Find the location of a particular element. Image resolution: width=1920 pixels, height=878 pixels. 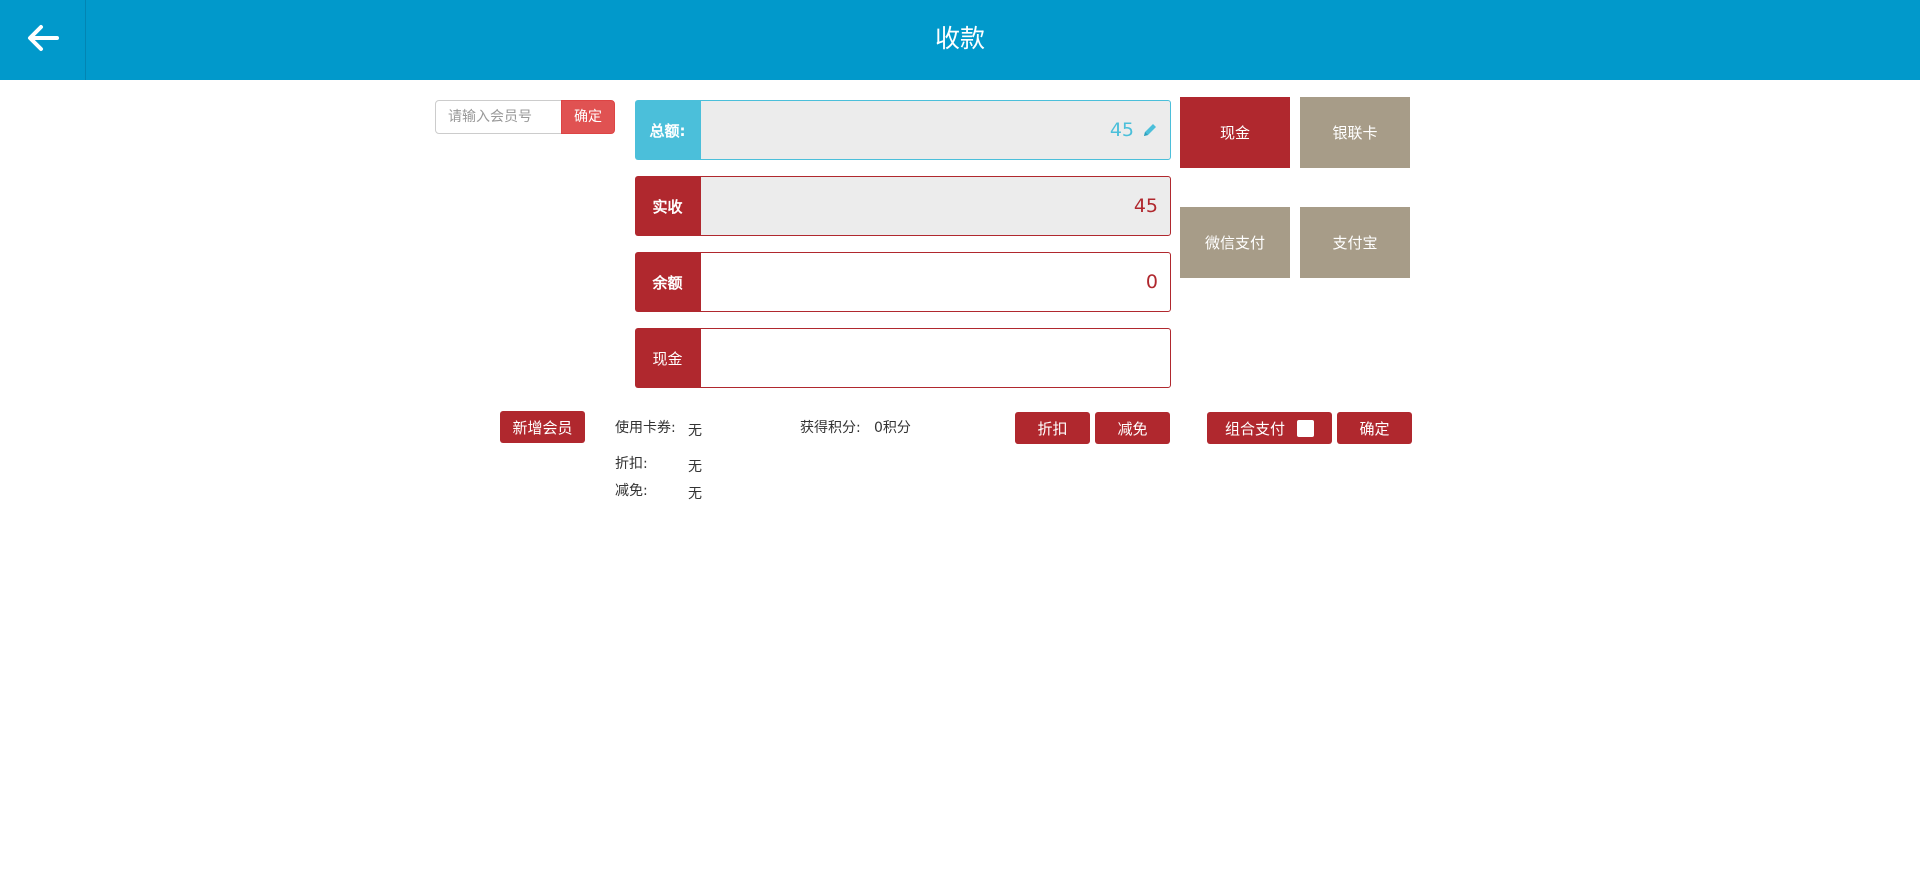

points-label: 获得积分: is located at coordinates (830, 428).